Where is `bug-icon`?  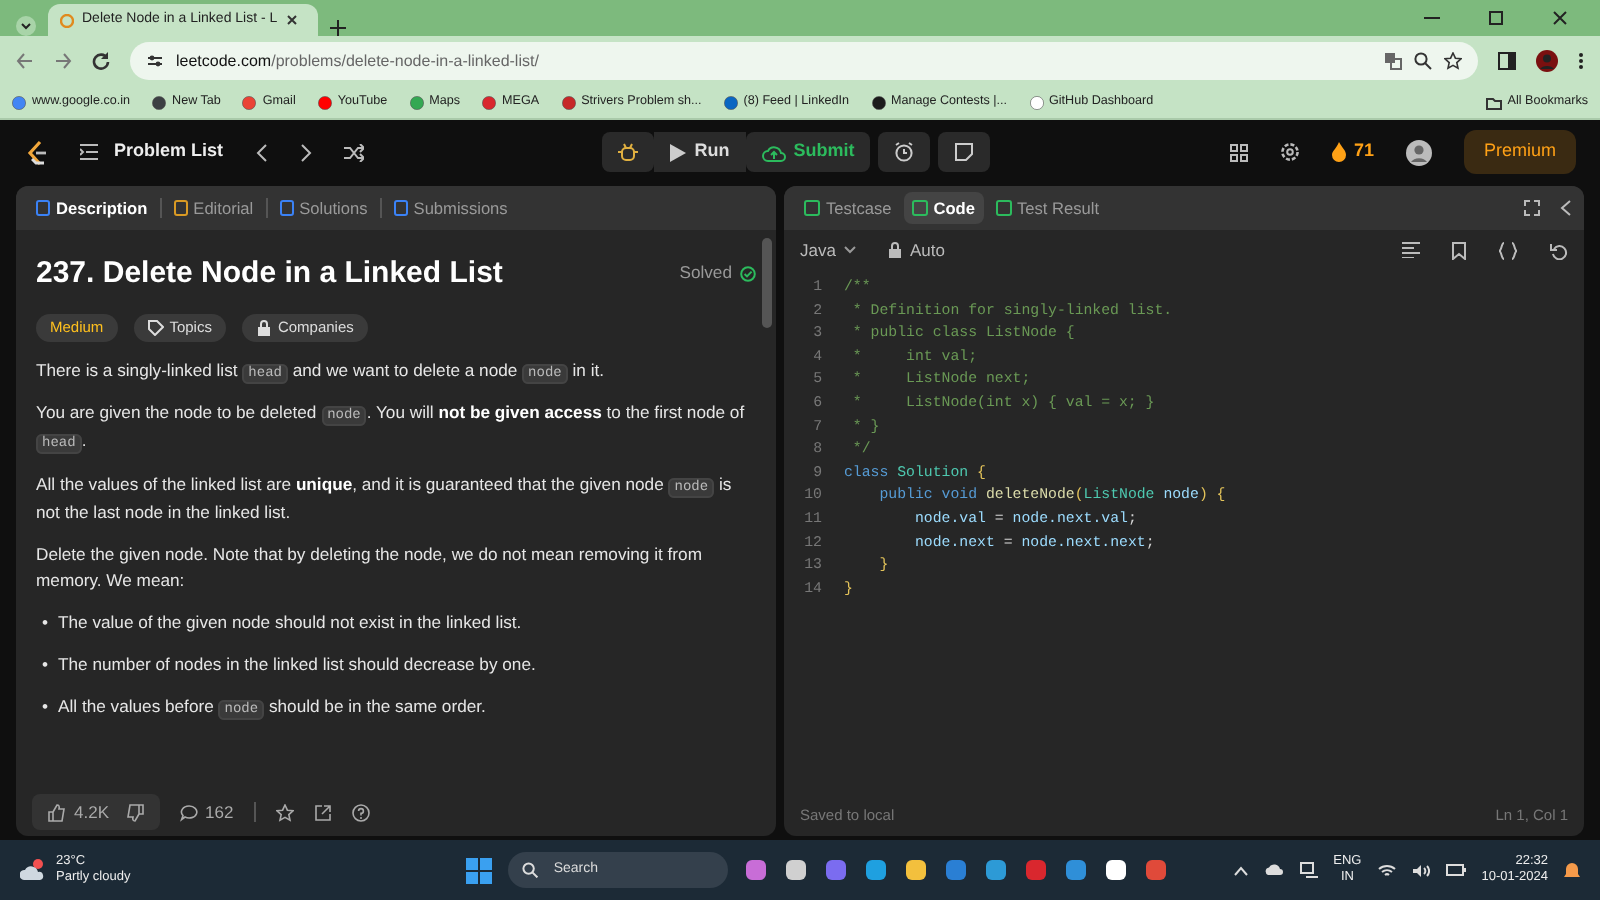 bug-icon is located at coordinates (628, 152).